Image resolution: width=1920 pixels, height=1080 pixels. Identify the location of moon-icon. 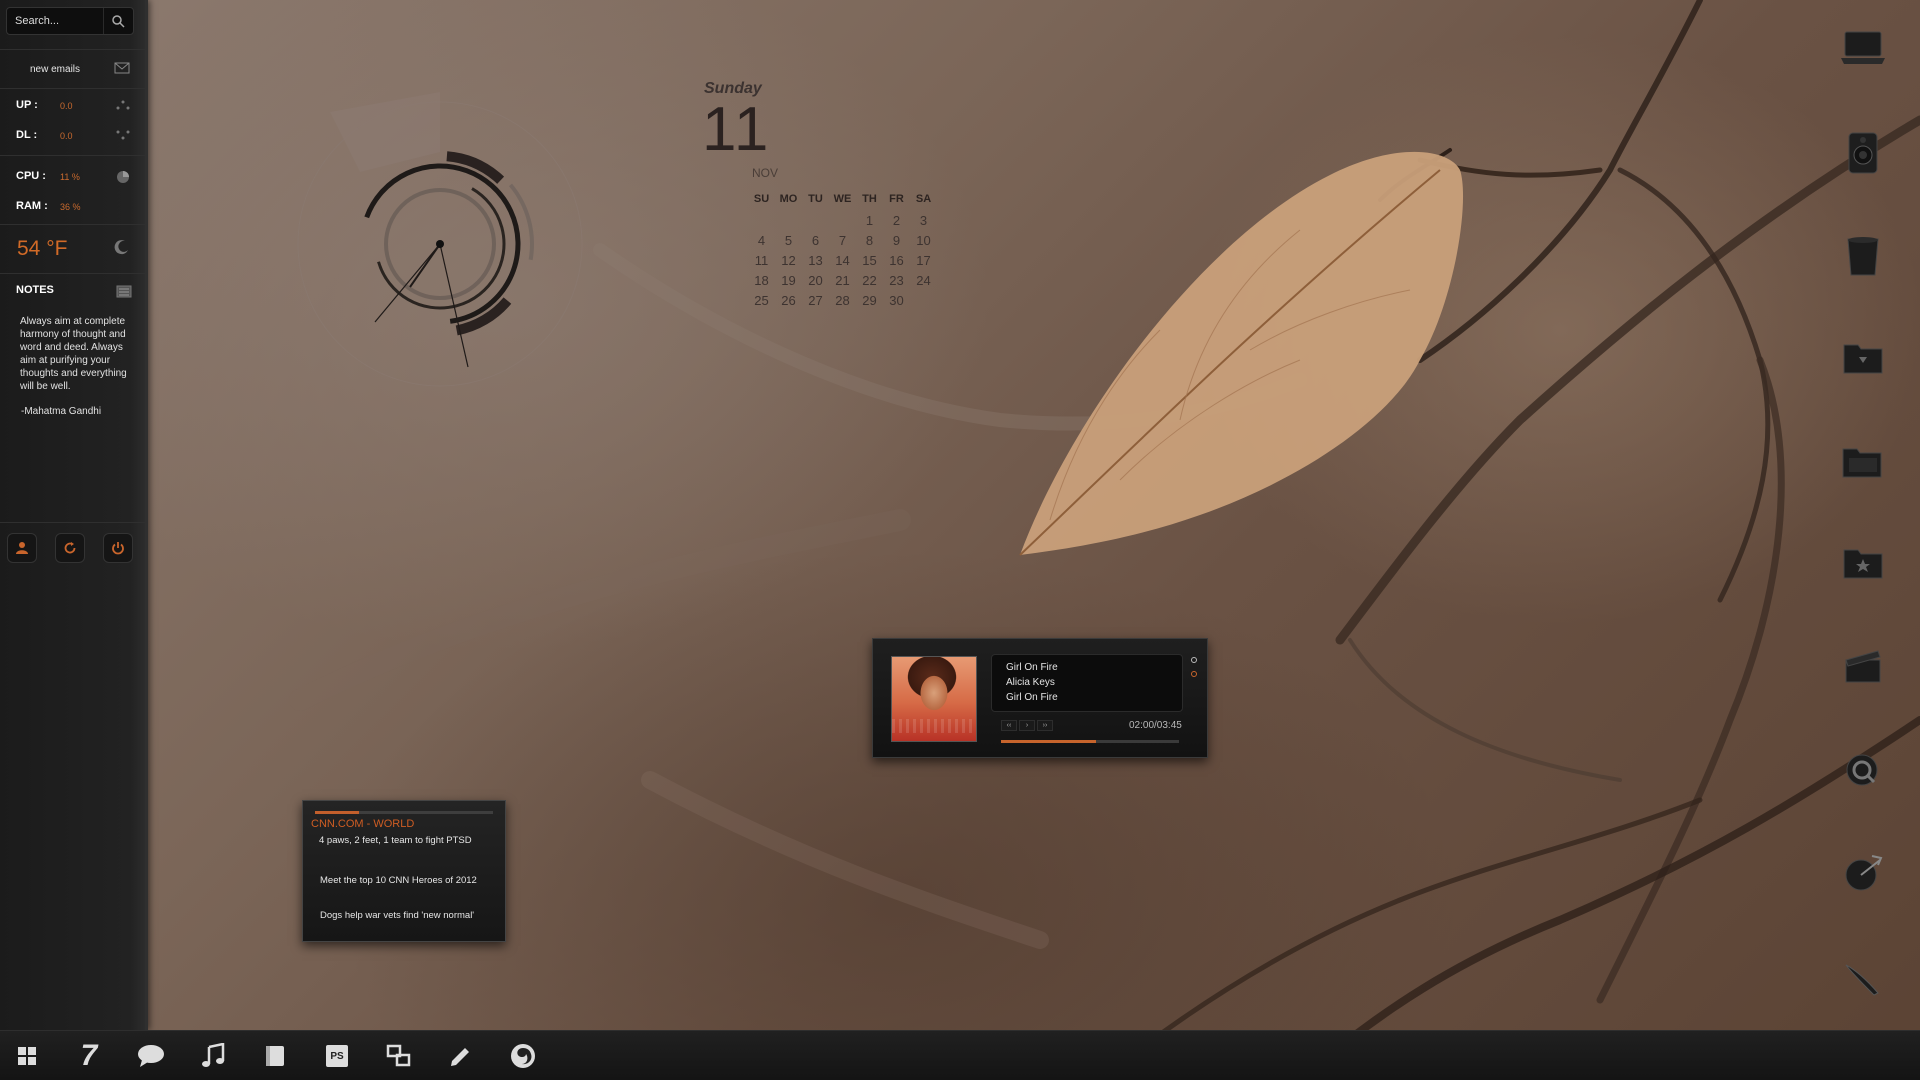
(121, 247).